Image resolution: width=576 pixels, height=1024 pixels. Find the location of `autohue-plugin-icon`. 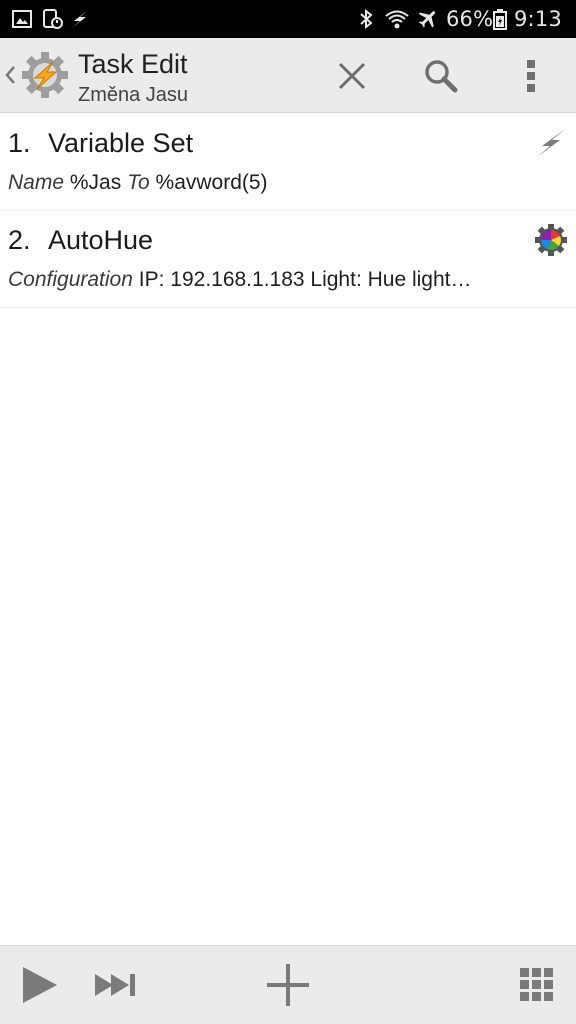

autohue-plugin-icon is located at coordinates (551, 240).